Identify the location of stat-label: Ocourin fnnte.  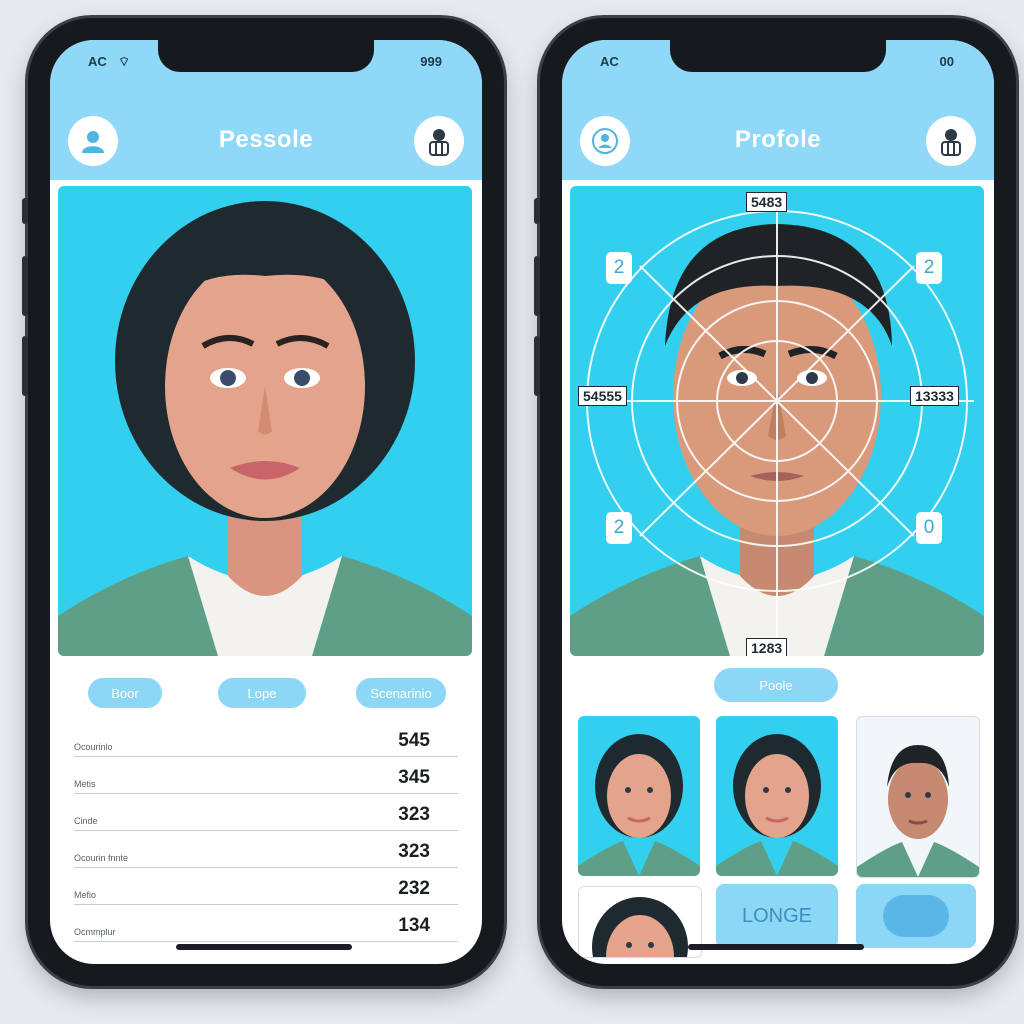
(101, 858).